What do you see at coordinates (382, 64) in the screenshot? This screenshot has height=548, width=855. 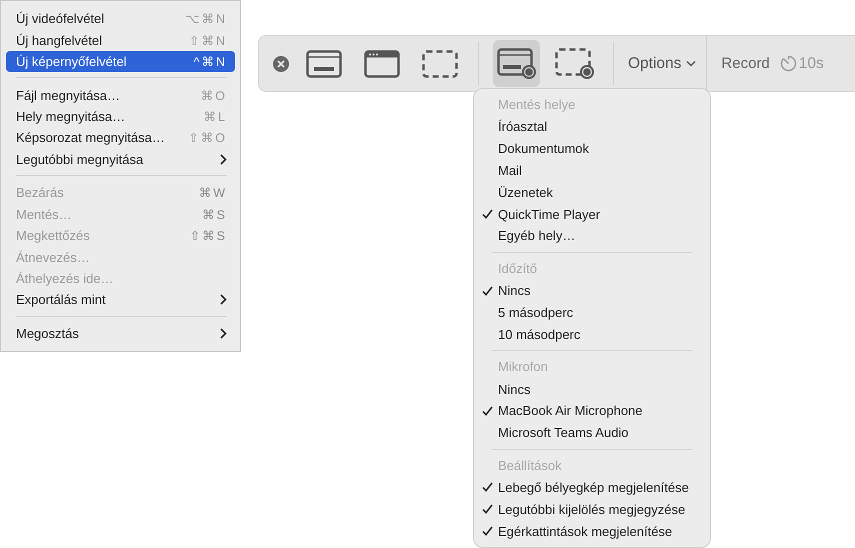 I see `window-icon` at bounding box center [382, 64].